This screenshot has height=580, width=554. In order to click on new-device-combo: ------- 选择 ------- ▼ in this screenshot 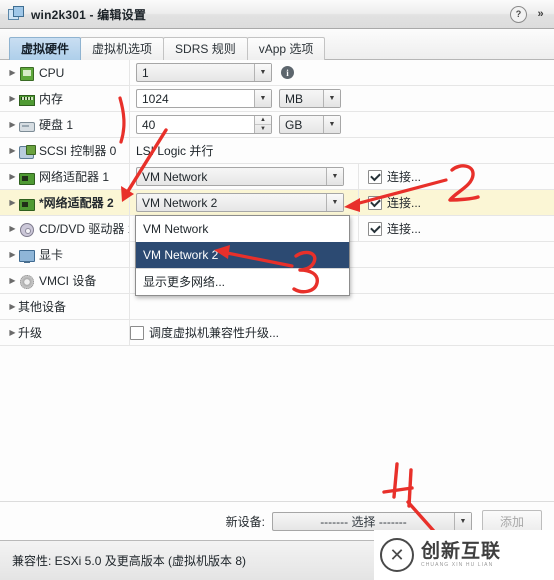, I will do `click(372, 521)`.